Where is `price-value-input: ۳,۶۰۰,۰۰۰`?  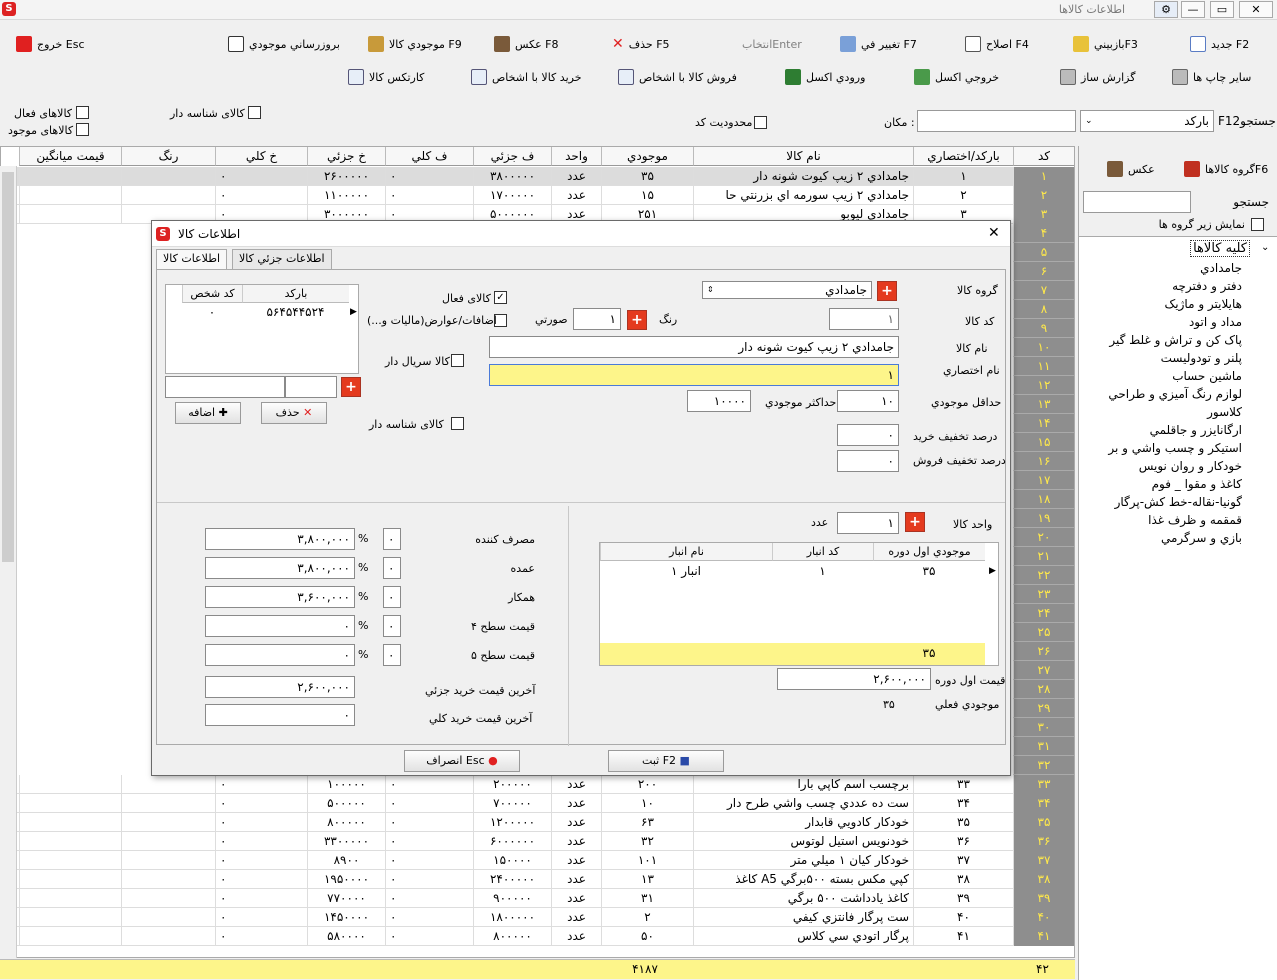 price-value-input: ۳,۶۰۰,۰۰۰ is located at coordinates (280, 597).